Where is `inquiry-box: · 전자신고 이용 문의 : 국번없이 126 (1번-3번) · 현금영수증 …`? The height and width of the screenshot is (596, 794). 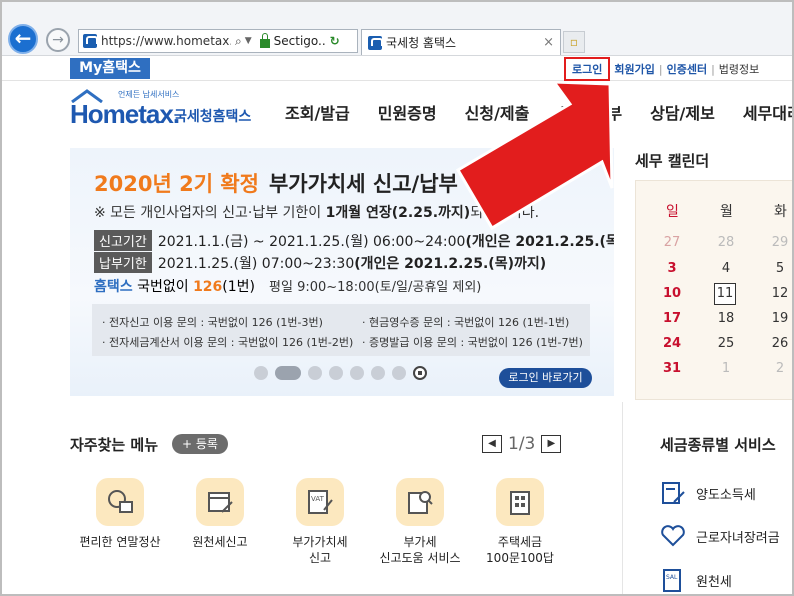 inquiry-box: · 전자신고 이용 문의 : 국번없이 126 (1번-3번) · 현금영수증 … is located at coordinates (341, 330).